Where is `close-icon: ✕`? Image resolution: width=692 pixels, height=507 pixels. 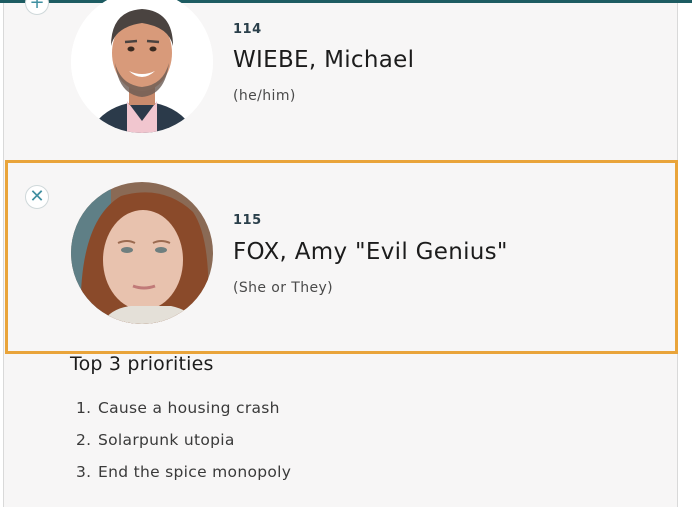
close-icon: ✕ is located at coordinates (37, 196).